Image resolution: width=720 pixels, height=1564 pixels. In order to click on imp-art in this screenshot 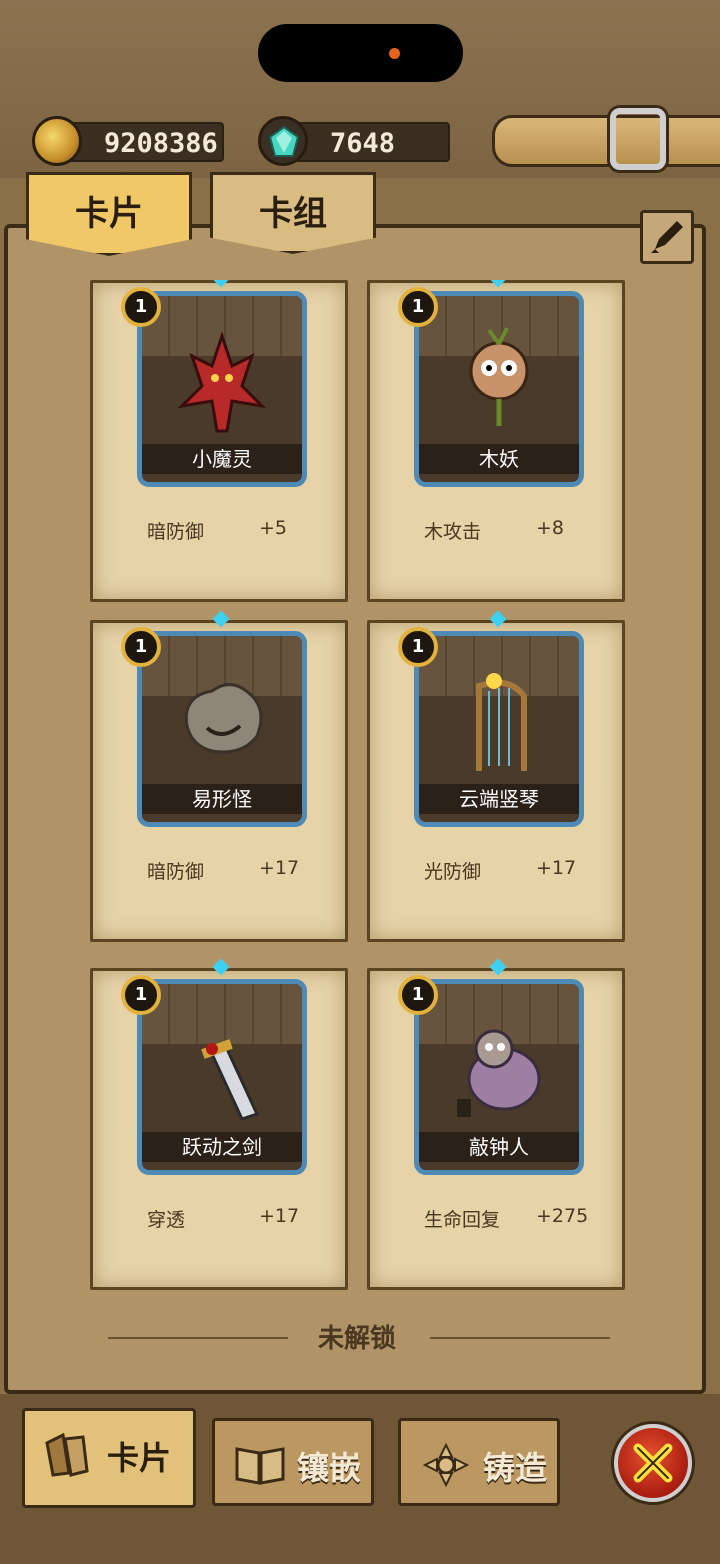, I will do `click(222, 382)`.